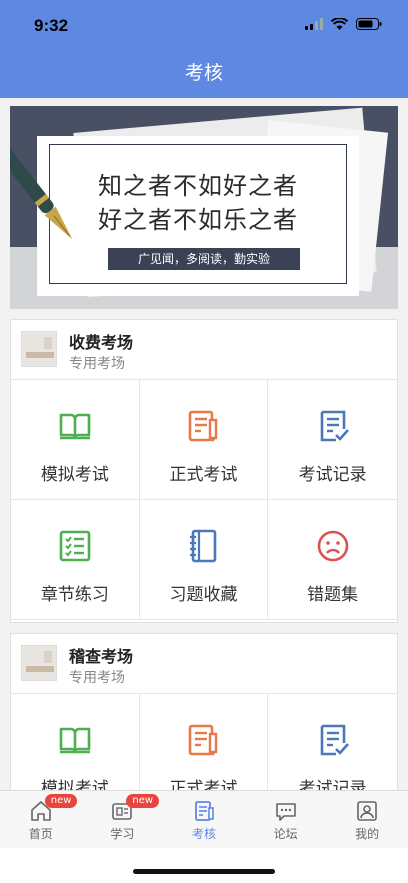 The width and height of the screenshot is (408, 883). What do you see at coordinates (333, 595) in the screenshot?
I see `wrong-questions-label: 错题集` at bounding box center [333, 595].